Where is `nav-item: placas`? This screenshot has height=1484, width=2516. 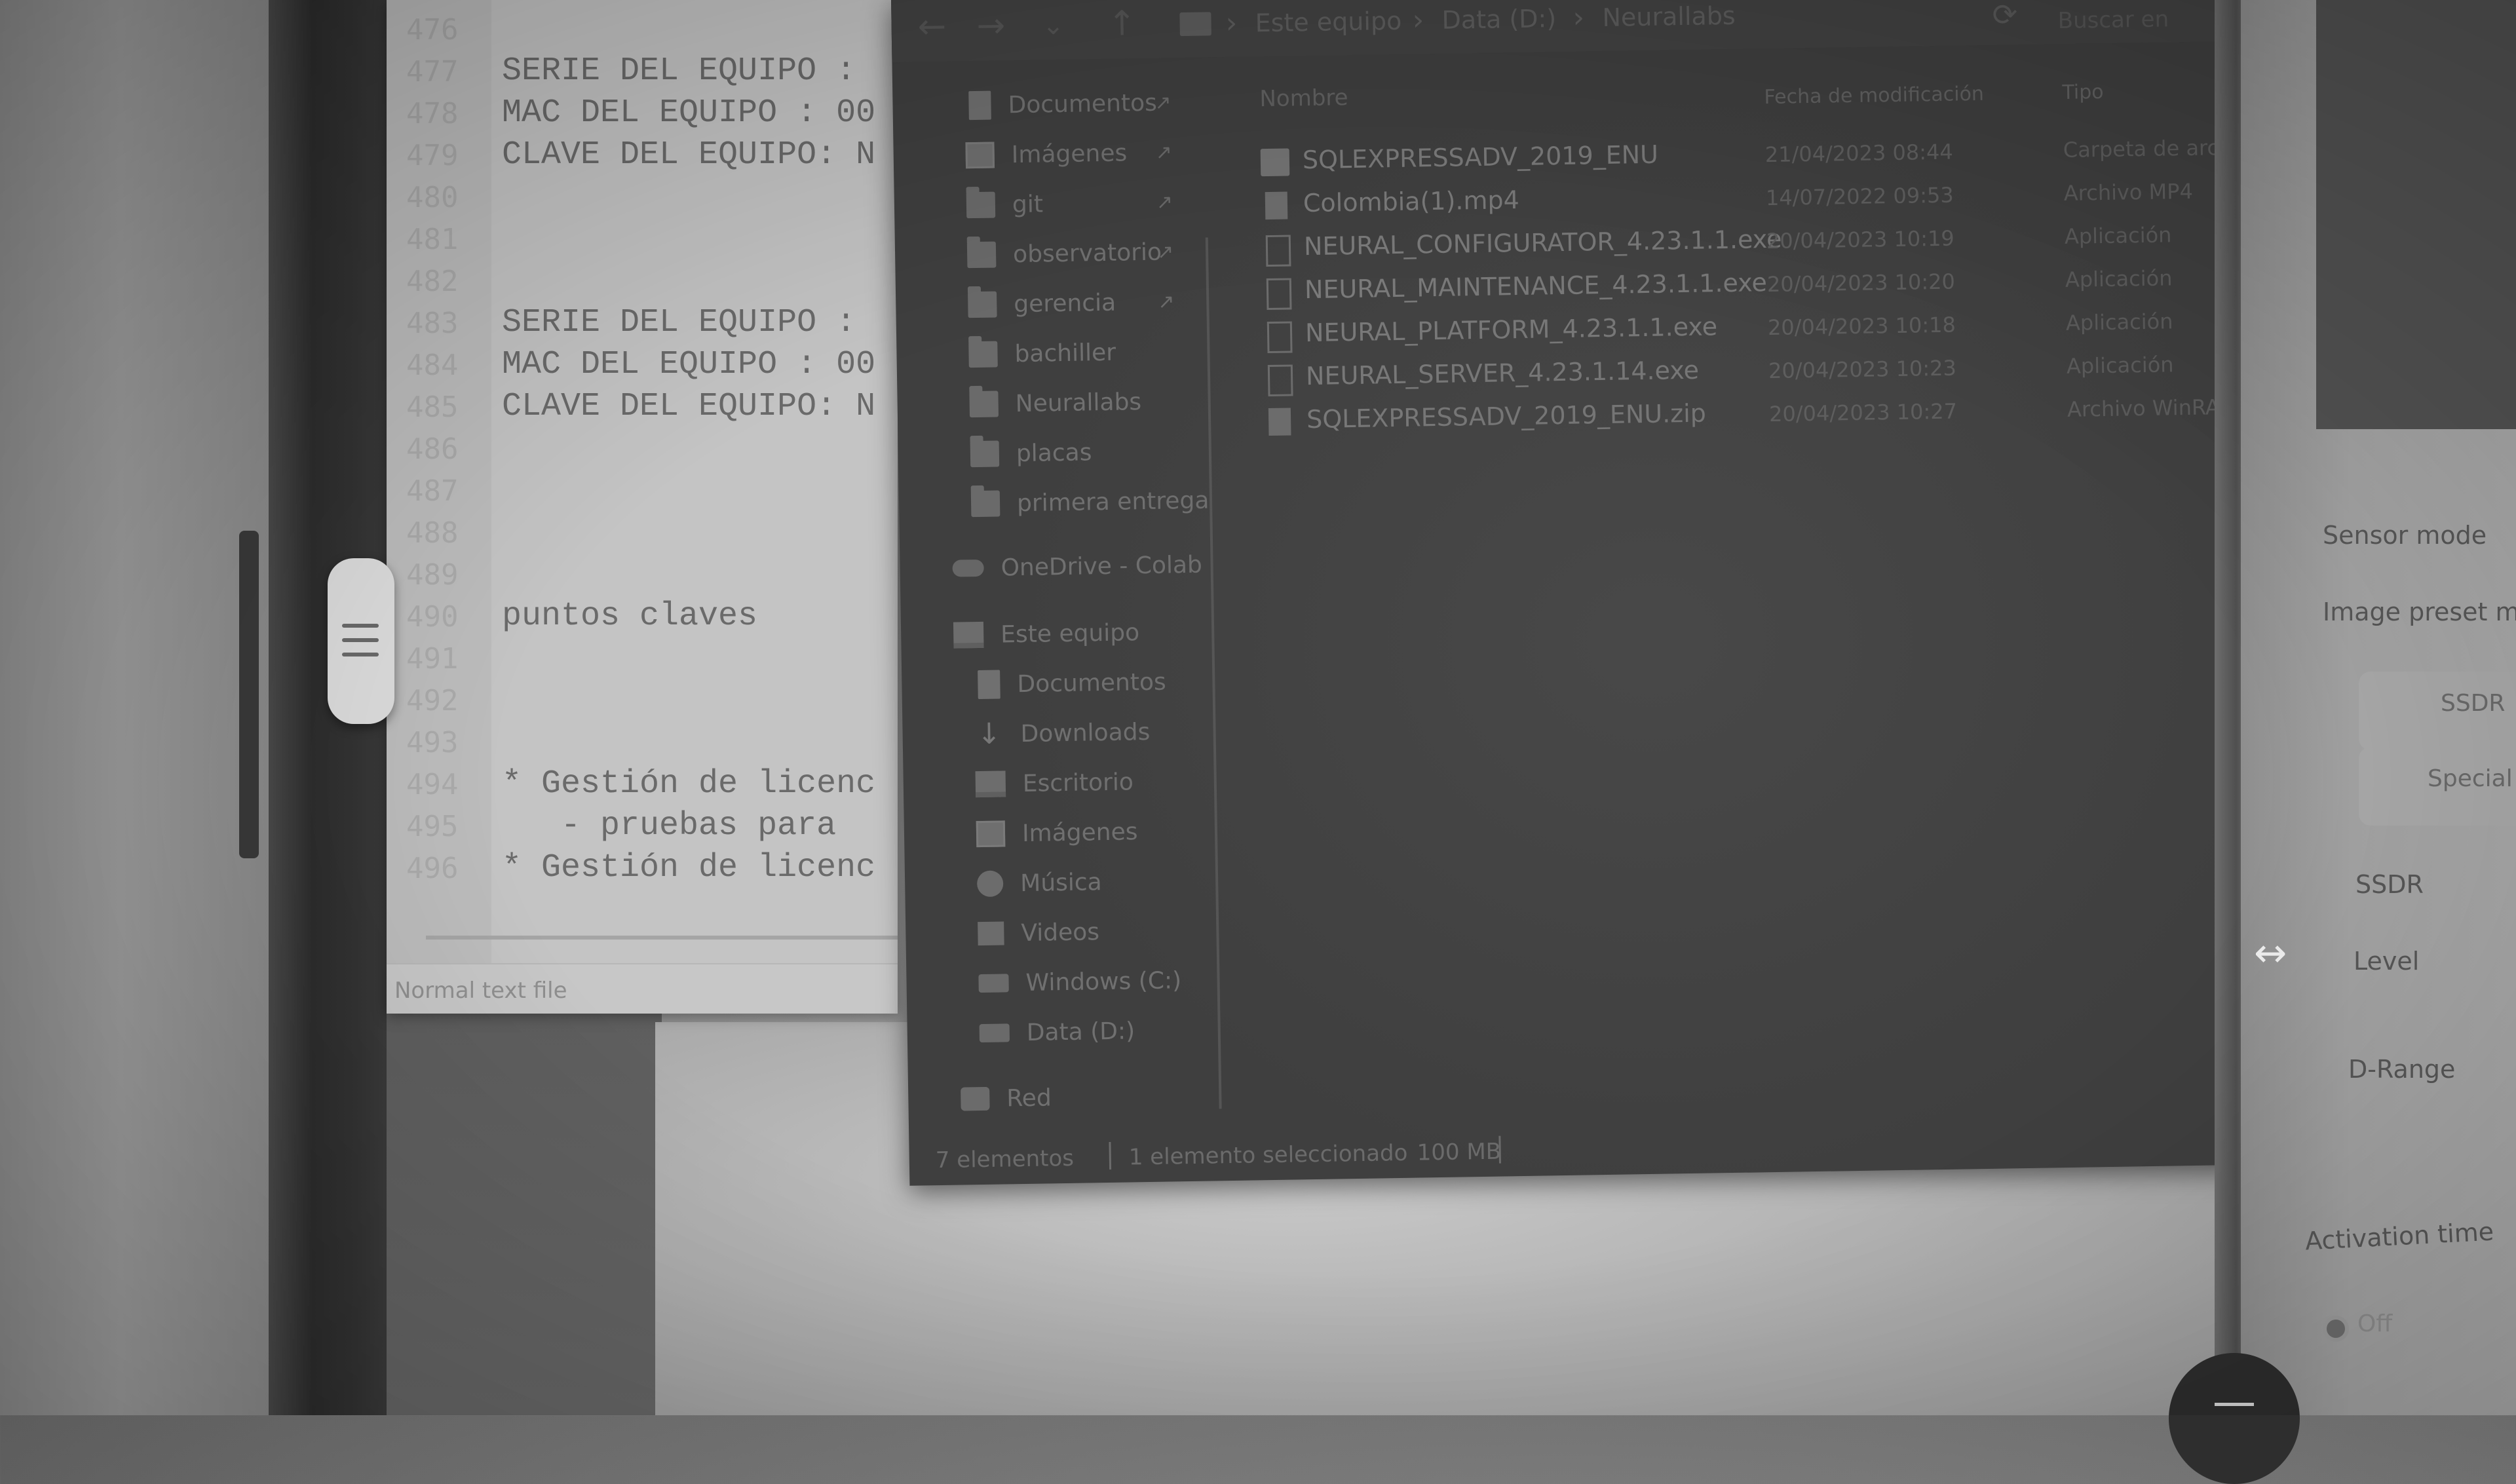
nav-item: placas is located at coordinates (1031, 453).